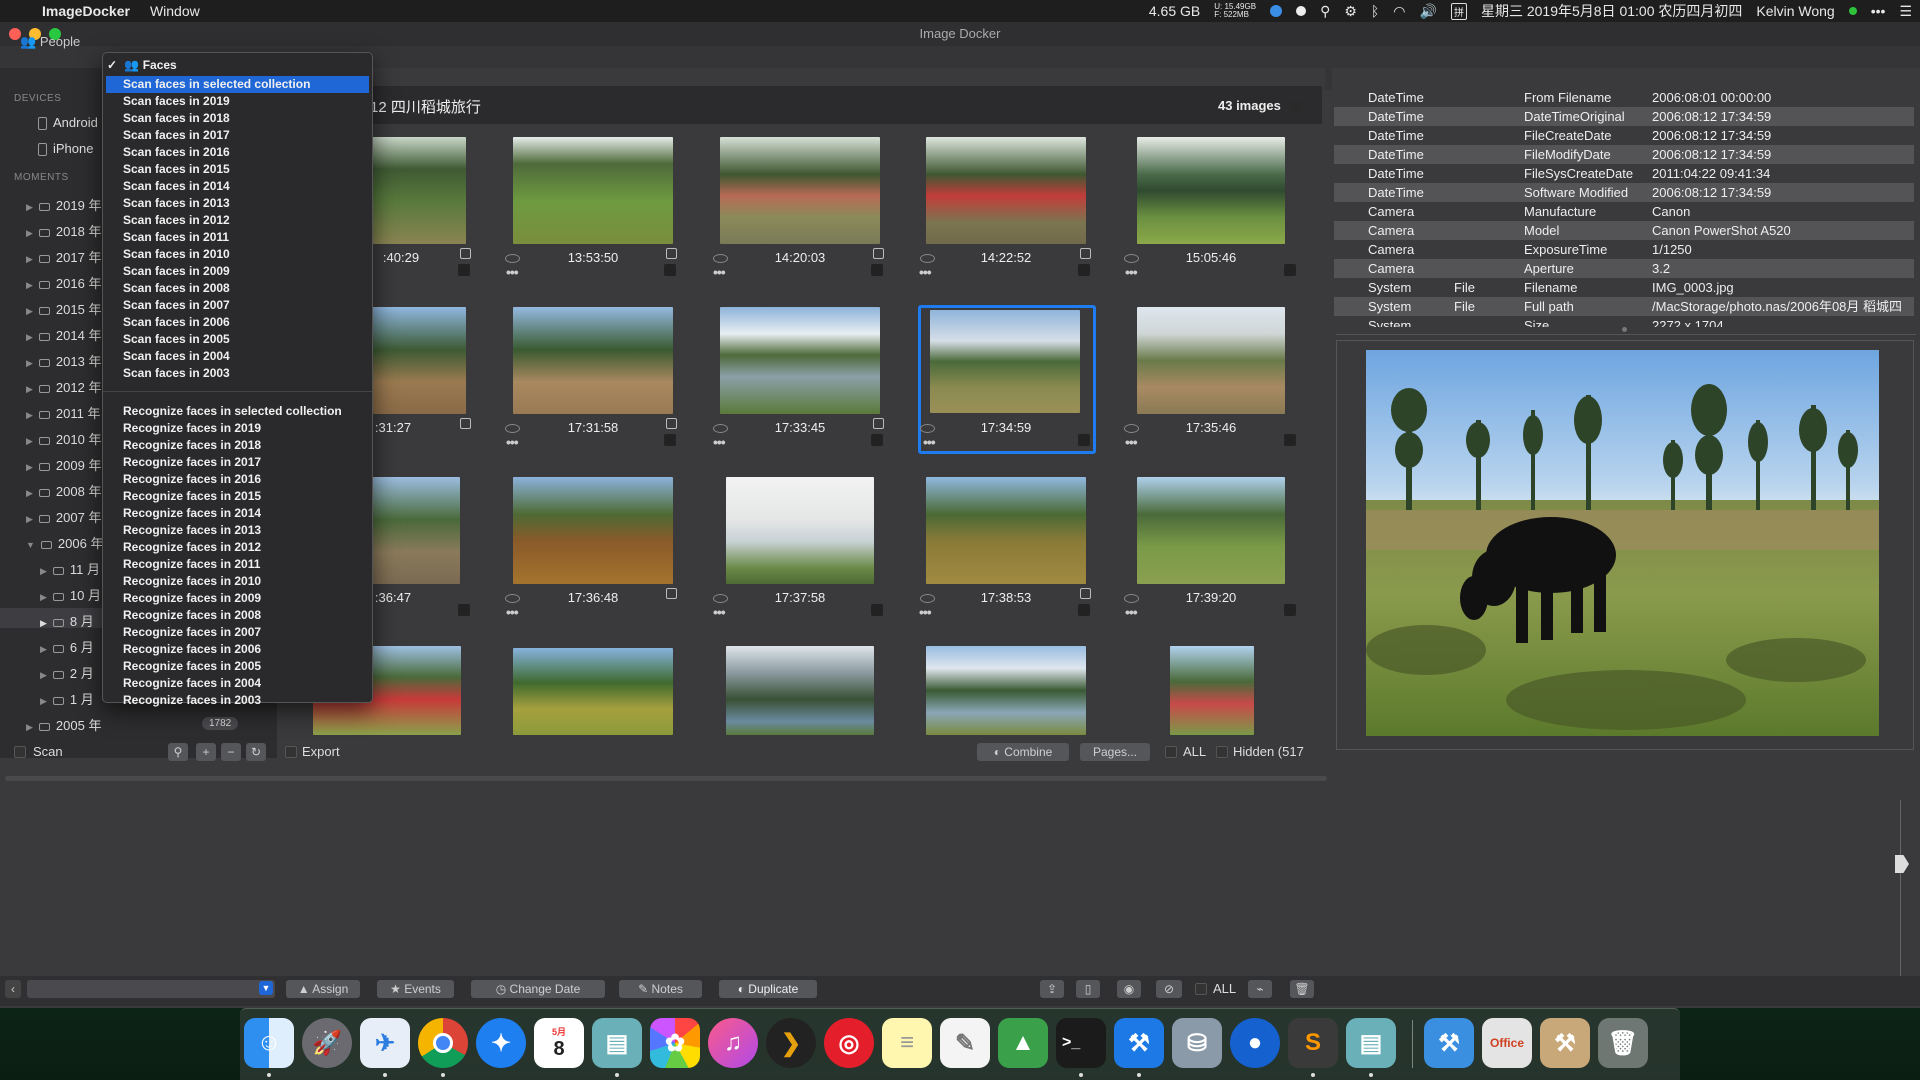  What do you see at coordinates (237, 254) in the screenshot?
I see `menu-item-scan-year: Scan faces in 2010` at bounding box center [237, 254].